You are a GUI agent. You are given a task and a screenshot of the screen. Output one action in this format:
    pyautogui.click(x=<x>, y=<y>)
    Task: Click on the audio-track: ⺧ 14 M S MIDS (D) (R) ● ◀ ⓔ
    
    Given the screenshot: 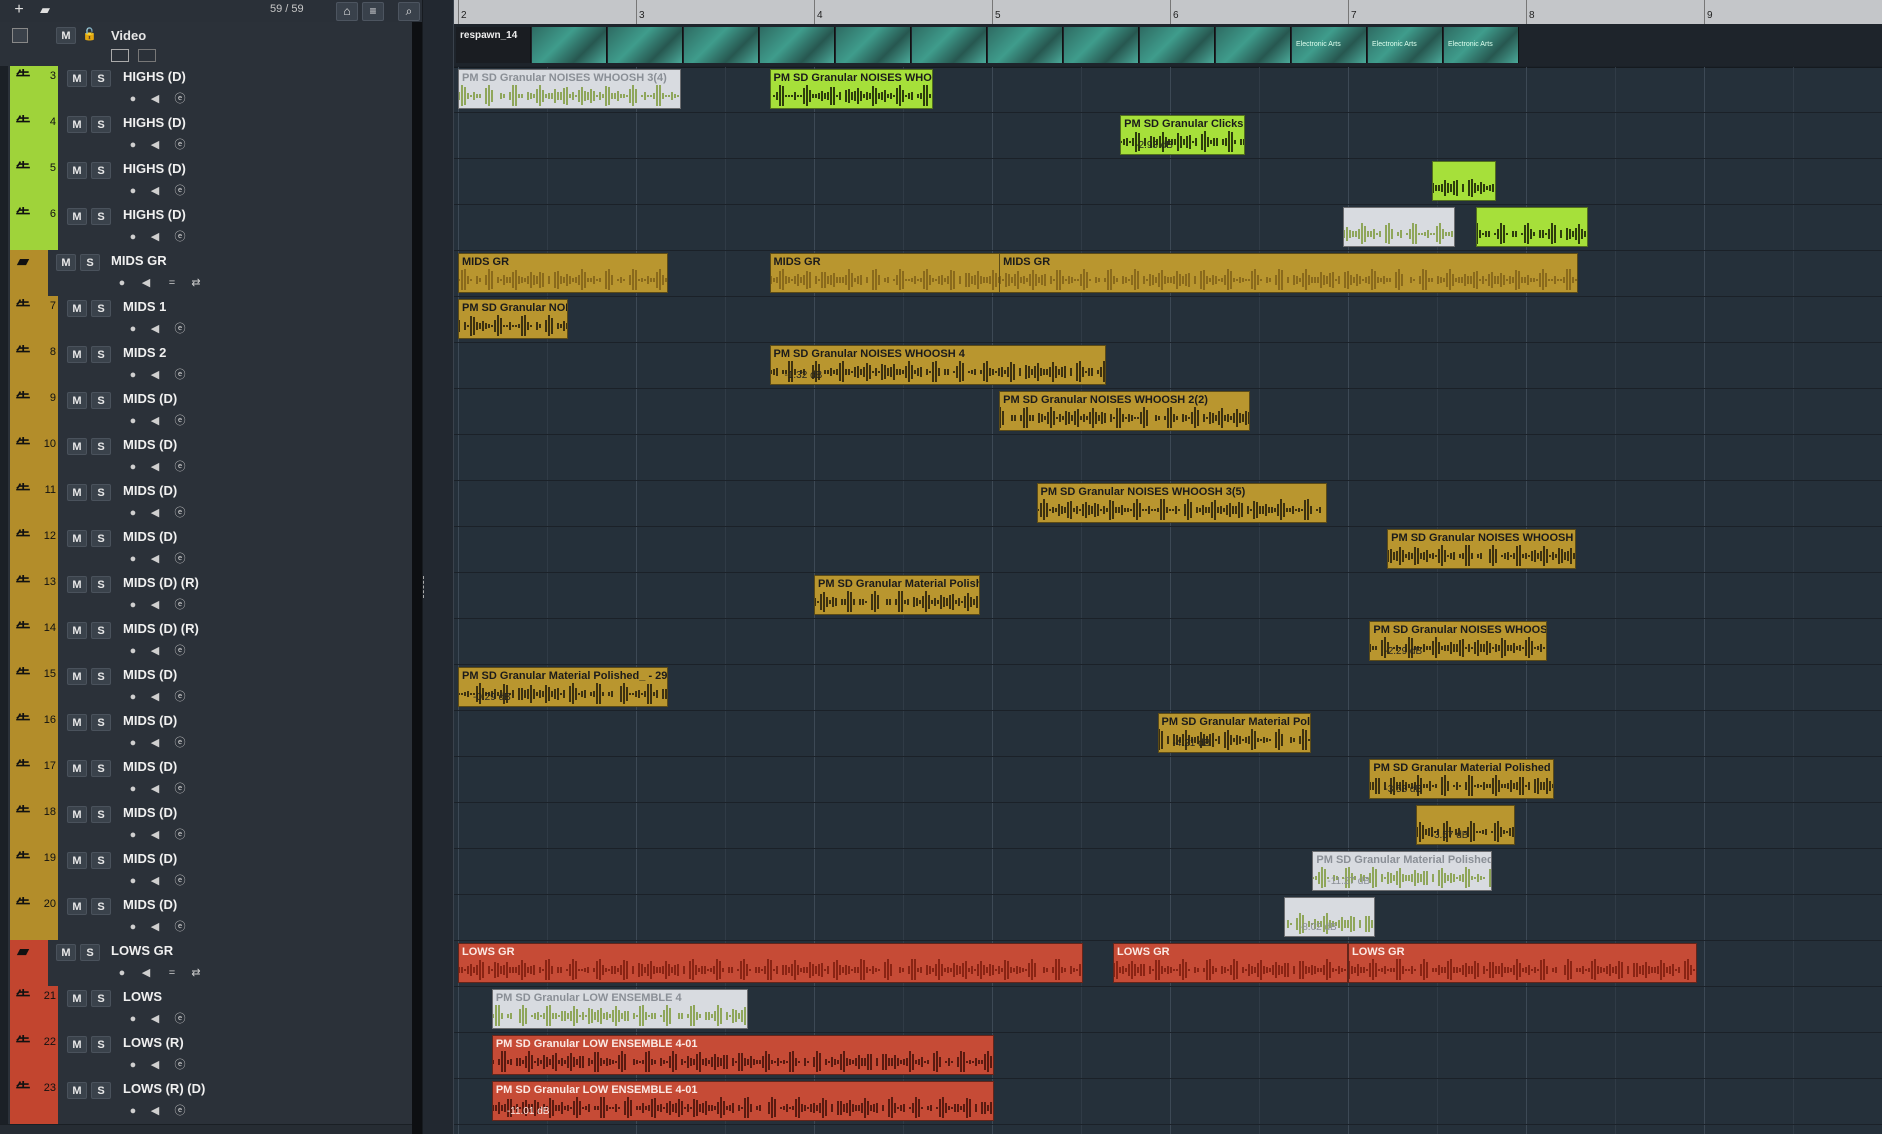 What is the action you would take?
    pyautogui.click(x=206, y=641)
    